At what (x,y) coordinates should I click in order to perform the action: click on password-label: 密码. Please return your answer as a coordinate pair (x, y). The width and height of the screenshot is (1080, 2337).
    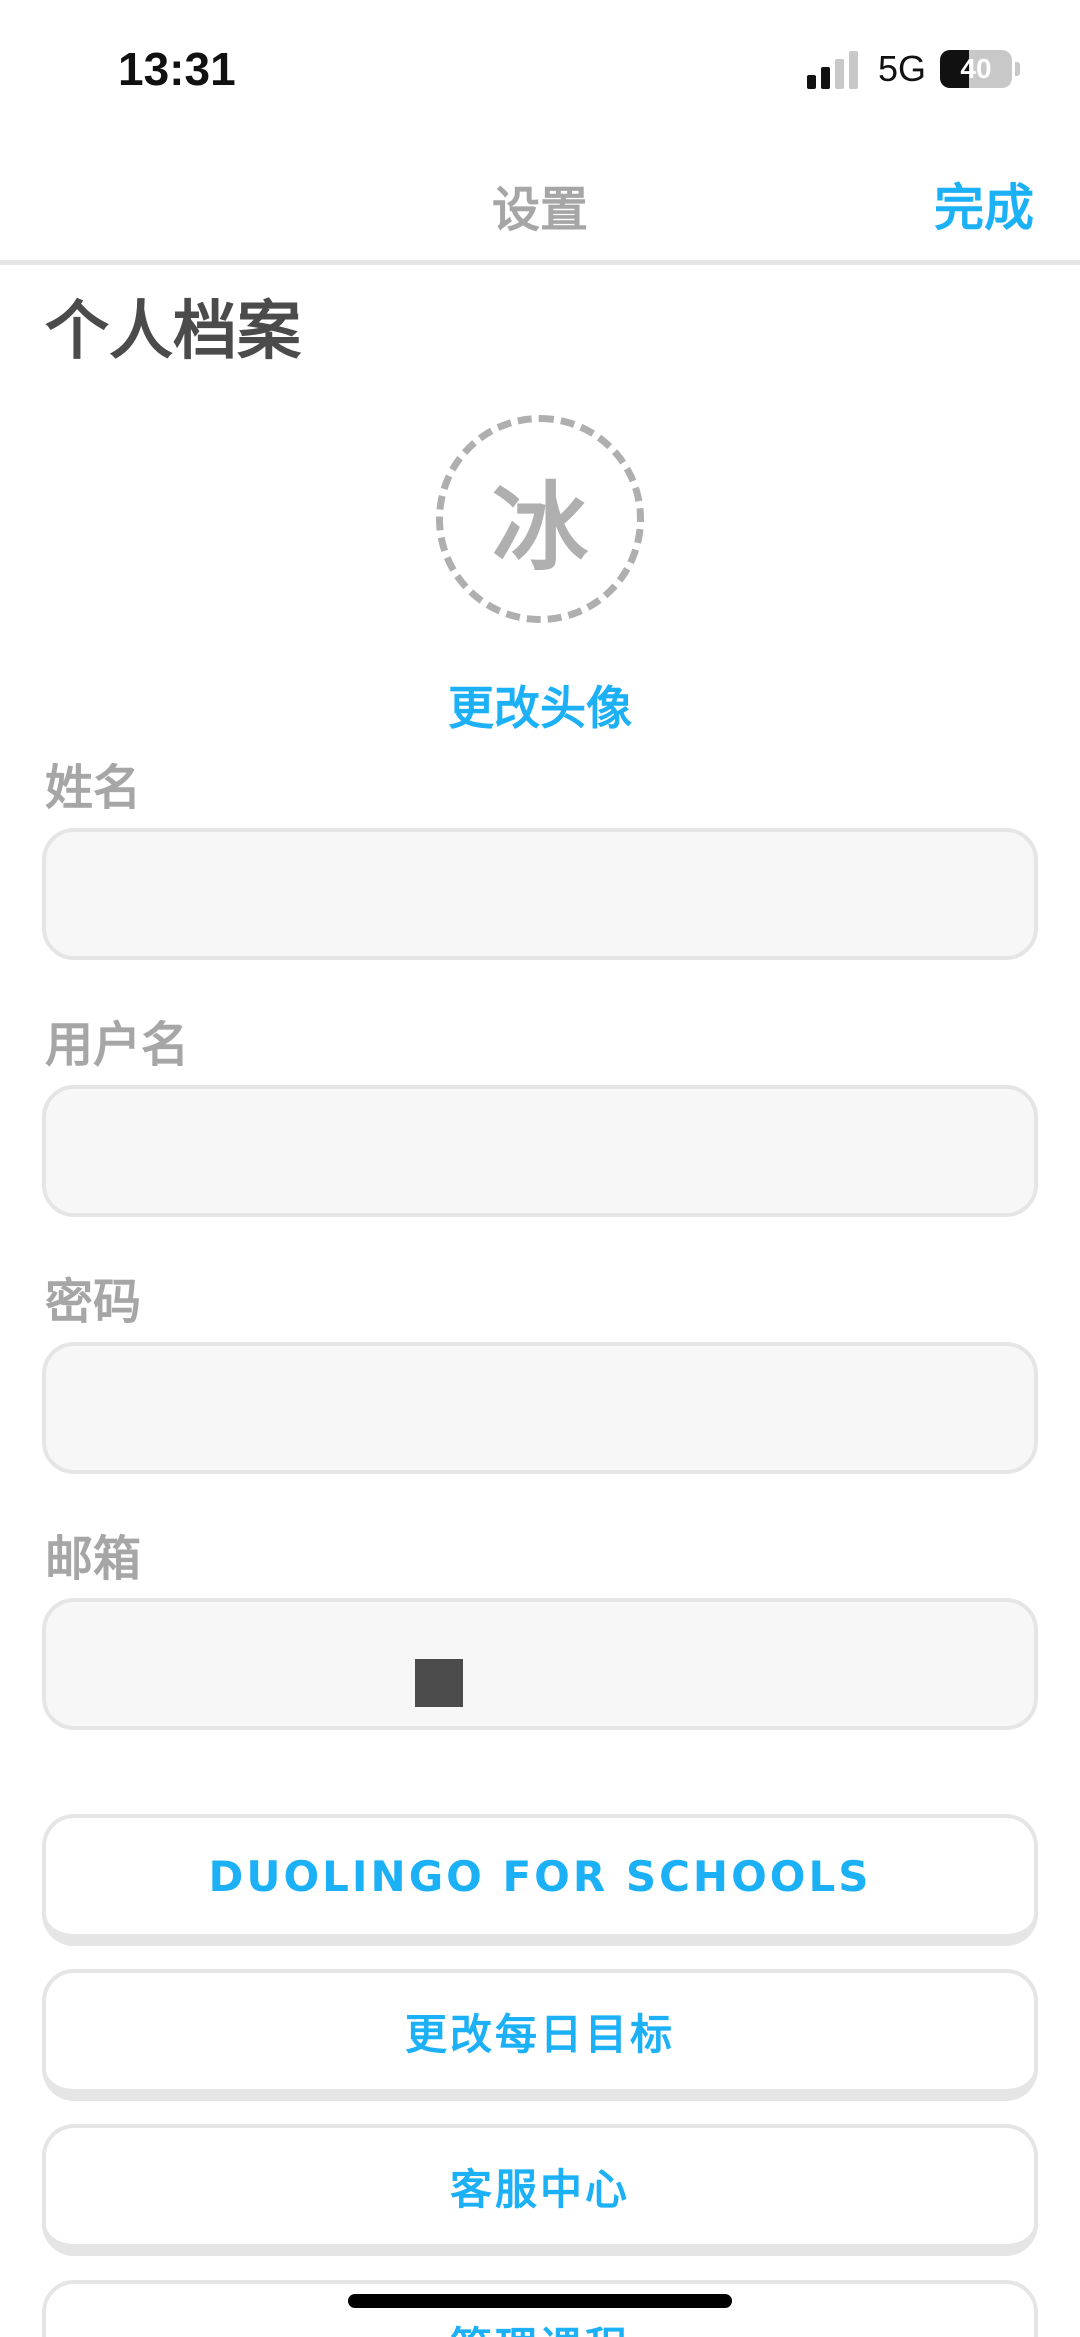
    Looking at the image, I should click on (93, 1302).